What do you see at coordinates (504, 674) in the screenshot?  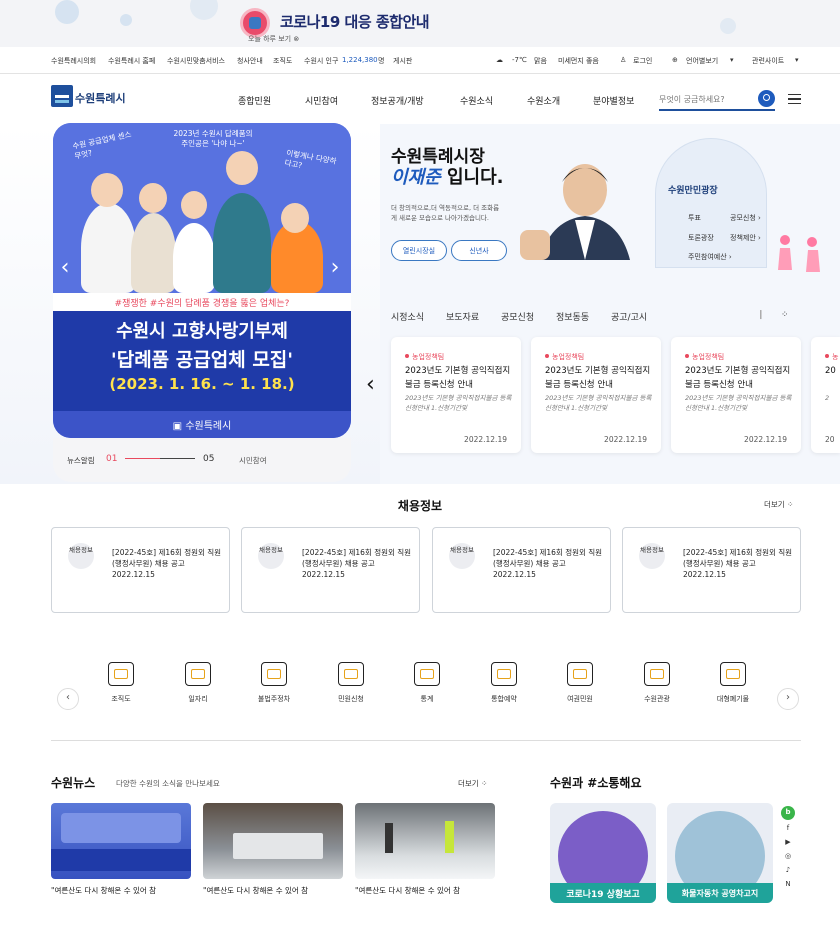 I see `calendar-icon` at bounding box center [504, 674].